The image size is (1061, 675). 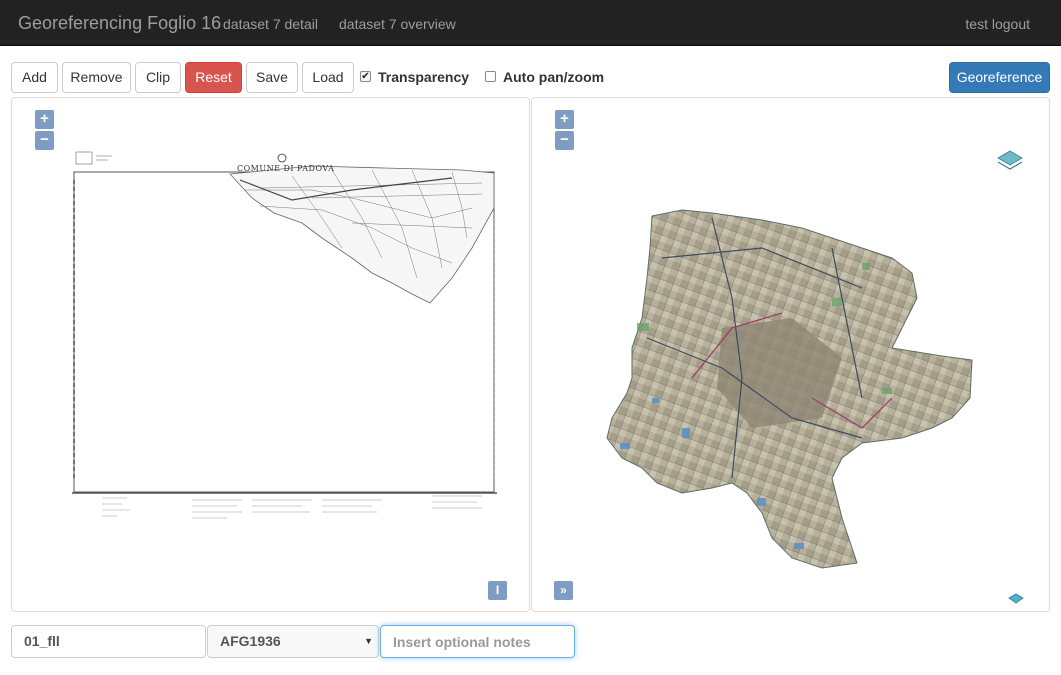 I want to click on srs-select-value: AFG1936, so click(x=250, y=641).